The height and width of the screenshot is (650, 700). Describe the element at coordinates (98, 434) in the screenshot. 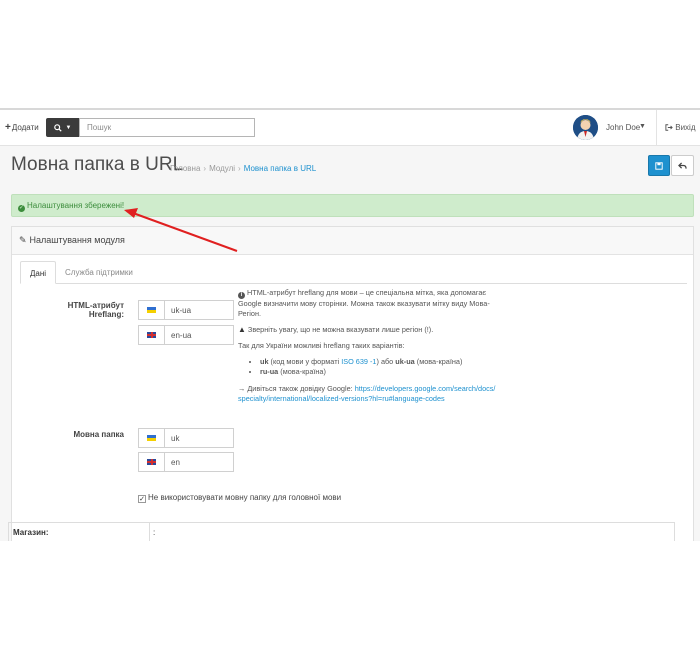

I see `lang-folder-label: Мовна папка` at that location.